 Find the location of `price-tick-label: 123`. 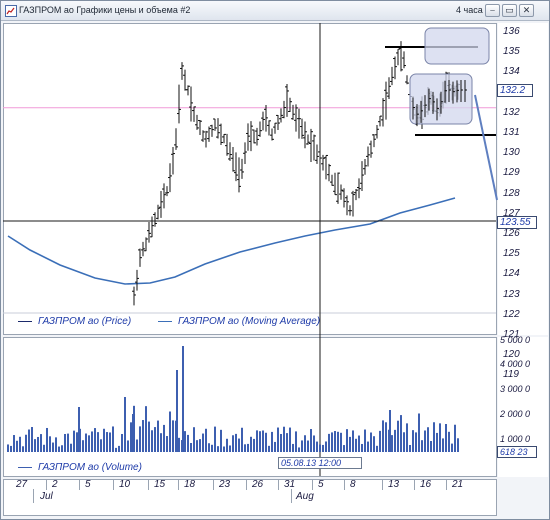

price-tick-label: 123 is located at coordinates (511, 294).